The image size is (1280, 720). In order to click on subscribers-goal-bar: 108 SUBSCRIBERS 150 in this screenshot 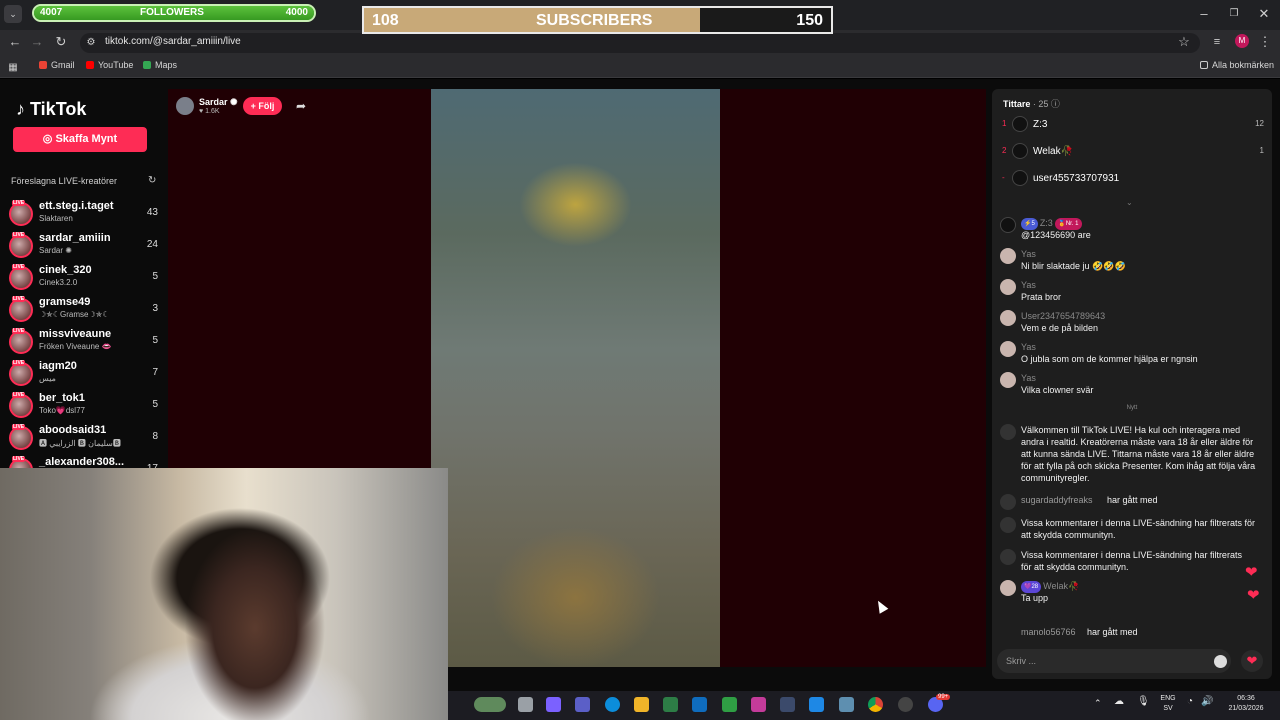, I will do `click(597, 20)`.